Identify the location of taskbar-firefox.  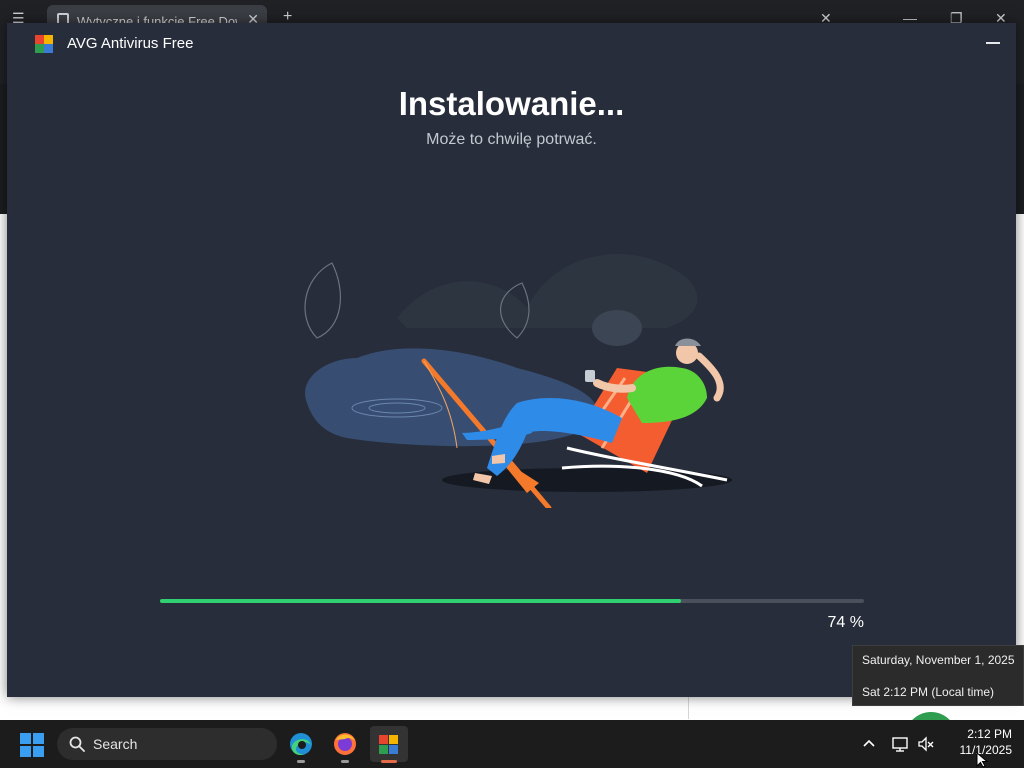
(345, 744).